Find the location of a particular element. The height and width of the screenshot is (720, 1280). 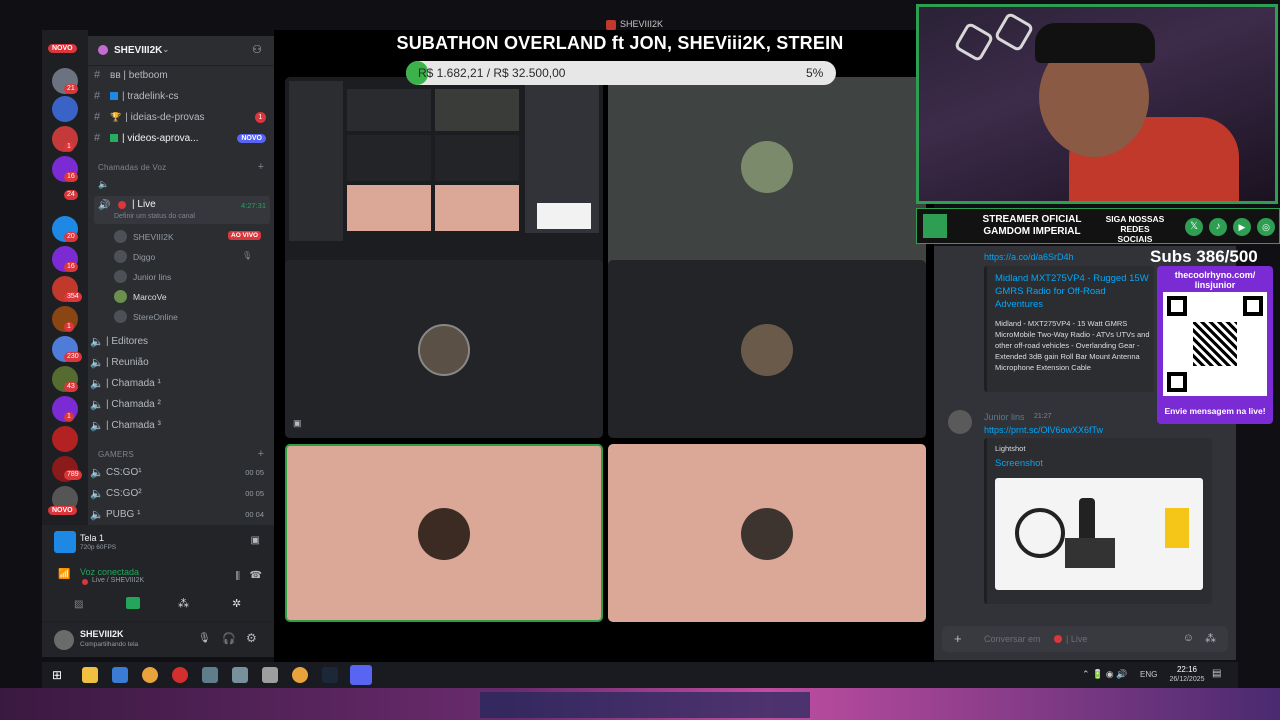

server-badge: 789 is located at coordinates (73, 475).